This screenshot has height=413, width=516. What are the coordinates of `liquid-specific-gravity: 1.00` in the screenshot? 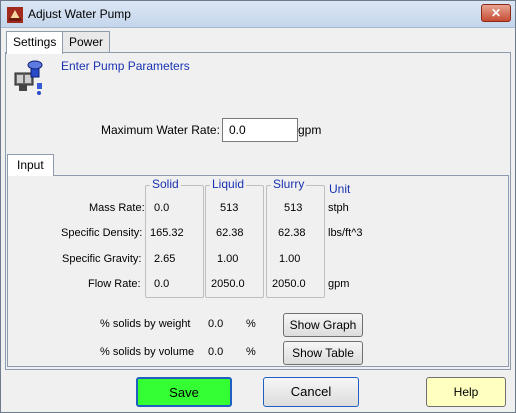 It's located at (228, 259).